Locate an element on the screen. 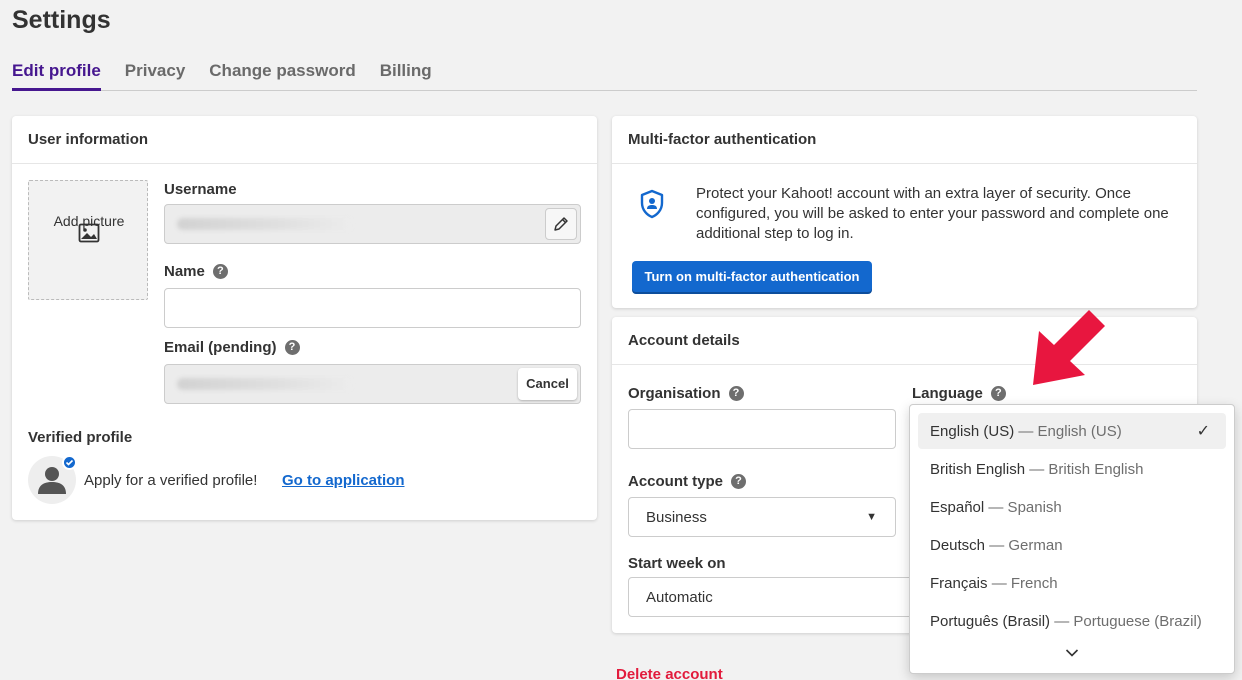  caret-down-icon: ▼ is located at coordinates (871, 517).